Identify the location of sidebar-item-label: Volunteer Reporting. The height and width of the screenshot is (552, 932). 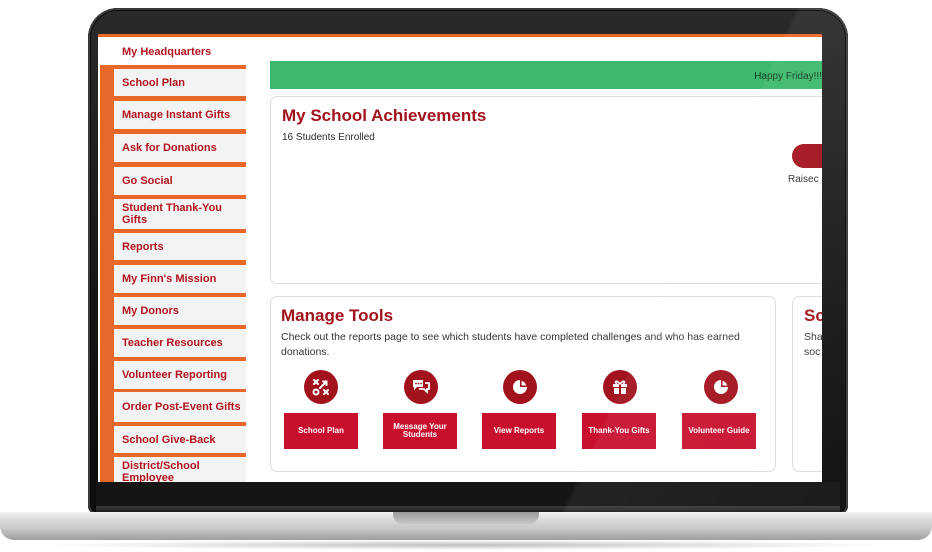
(174, 375).